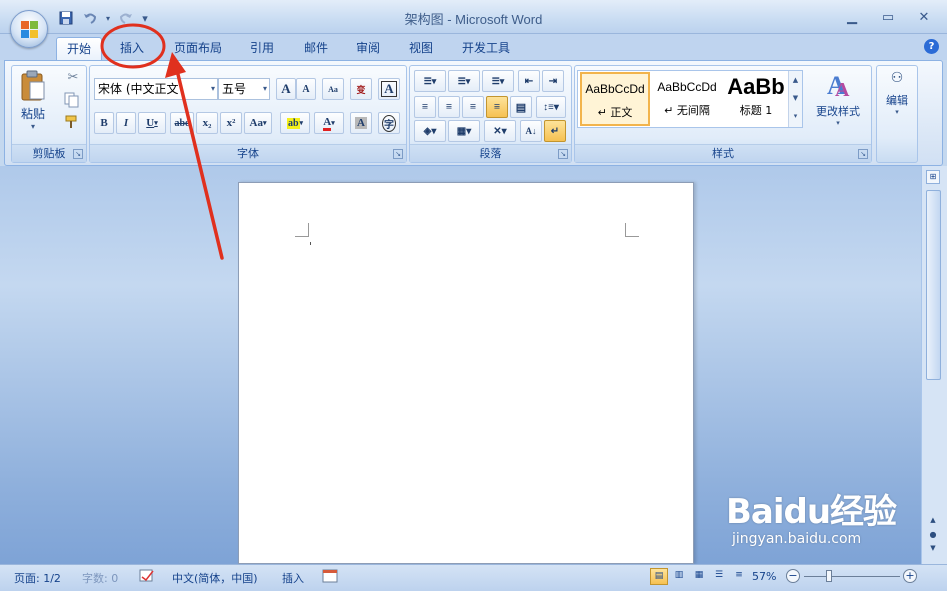 The image size is (947, 591). What do you see at coordinates (497, 107) in the screenshot?
I see `justify-button: ≡` at bounding box center [497, 107].